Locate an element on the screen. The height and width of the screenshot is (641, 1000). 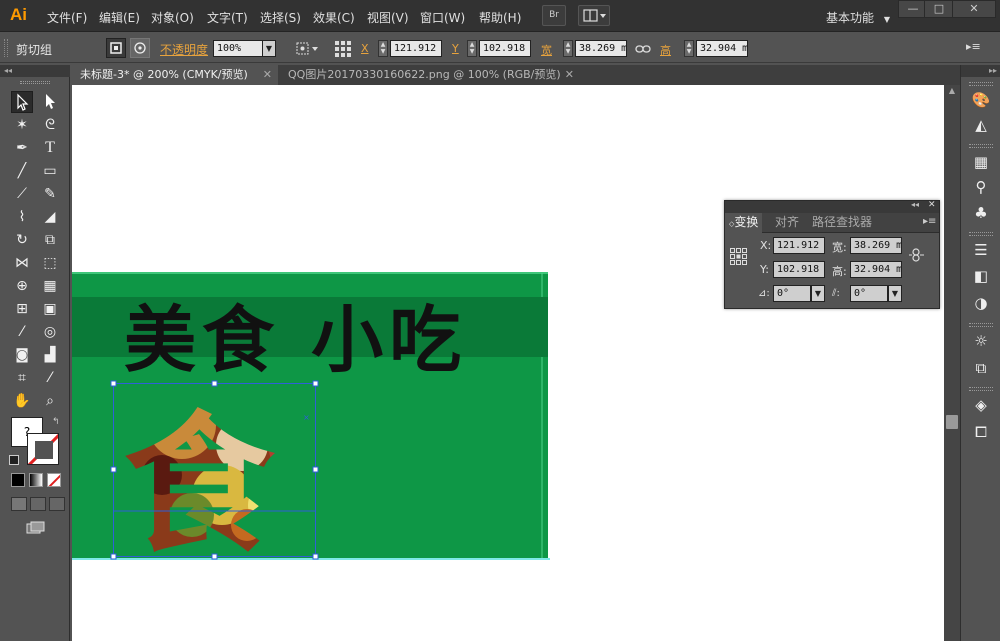
gradient-mode-button is located at coordinates (36, 480).